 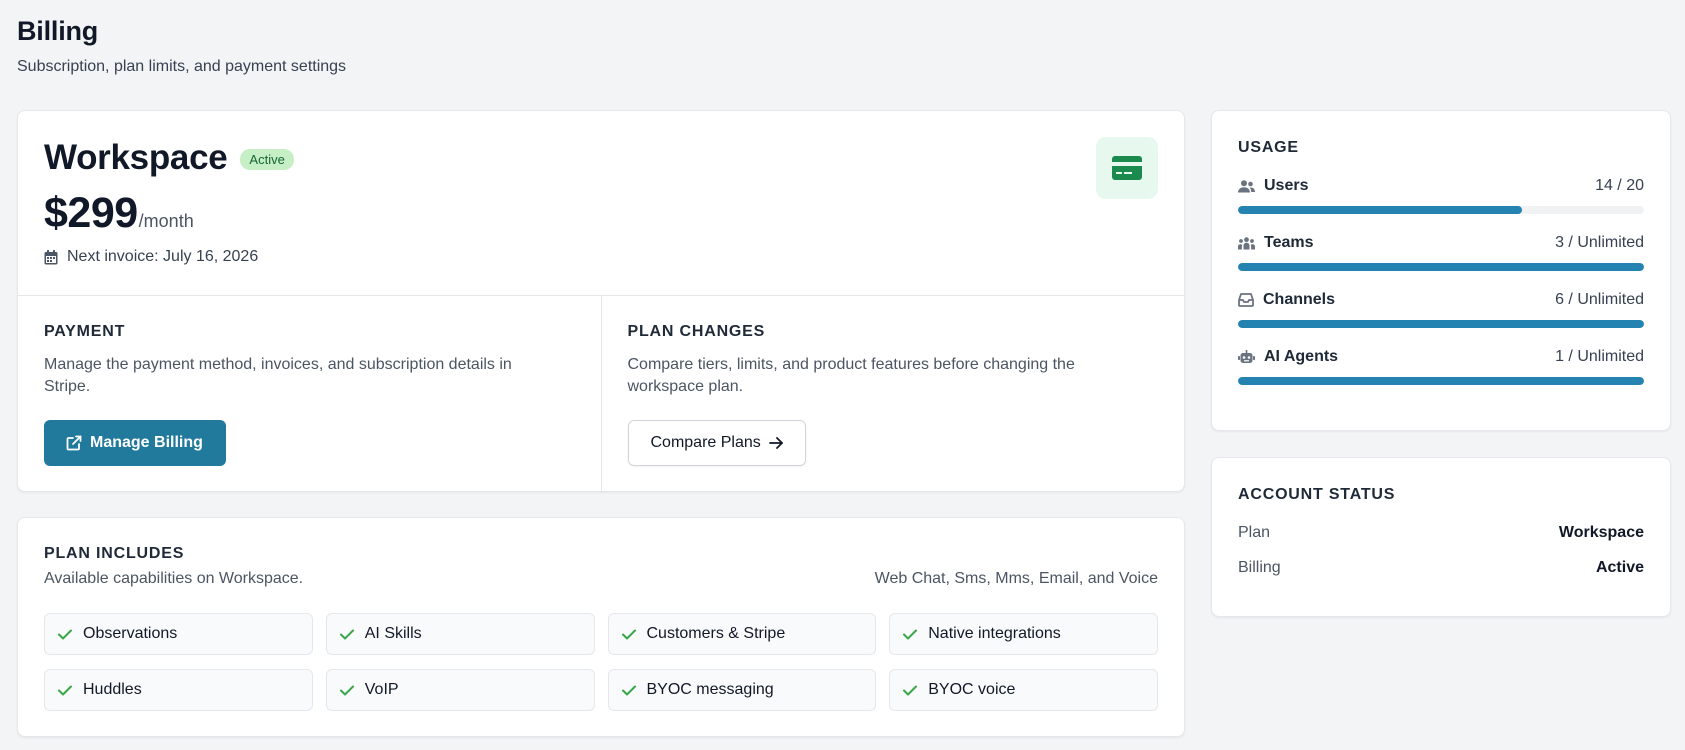 What do you see at coordinates (163, 256) in the screenshot?
I see `next-invoice-text: Next invoice: July 16, 2026` at bounding box center [163, 256].